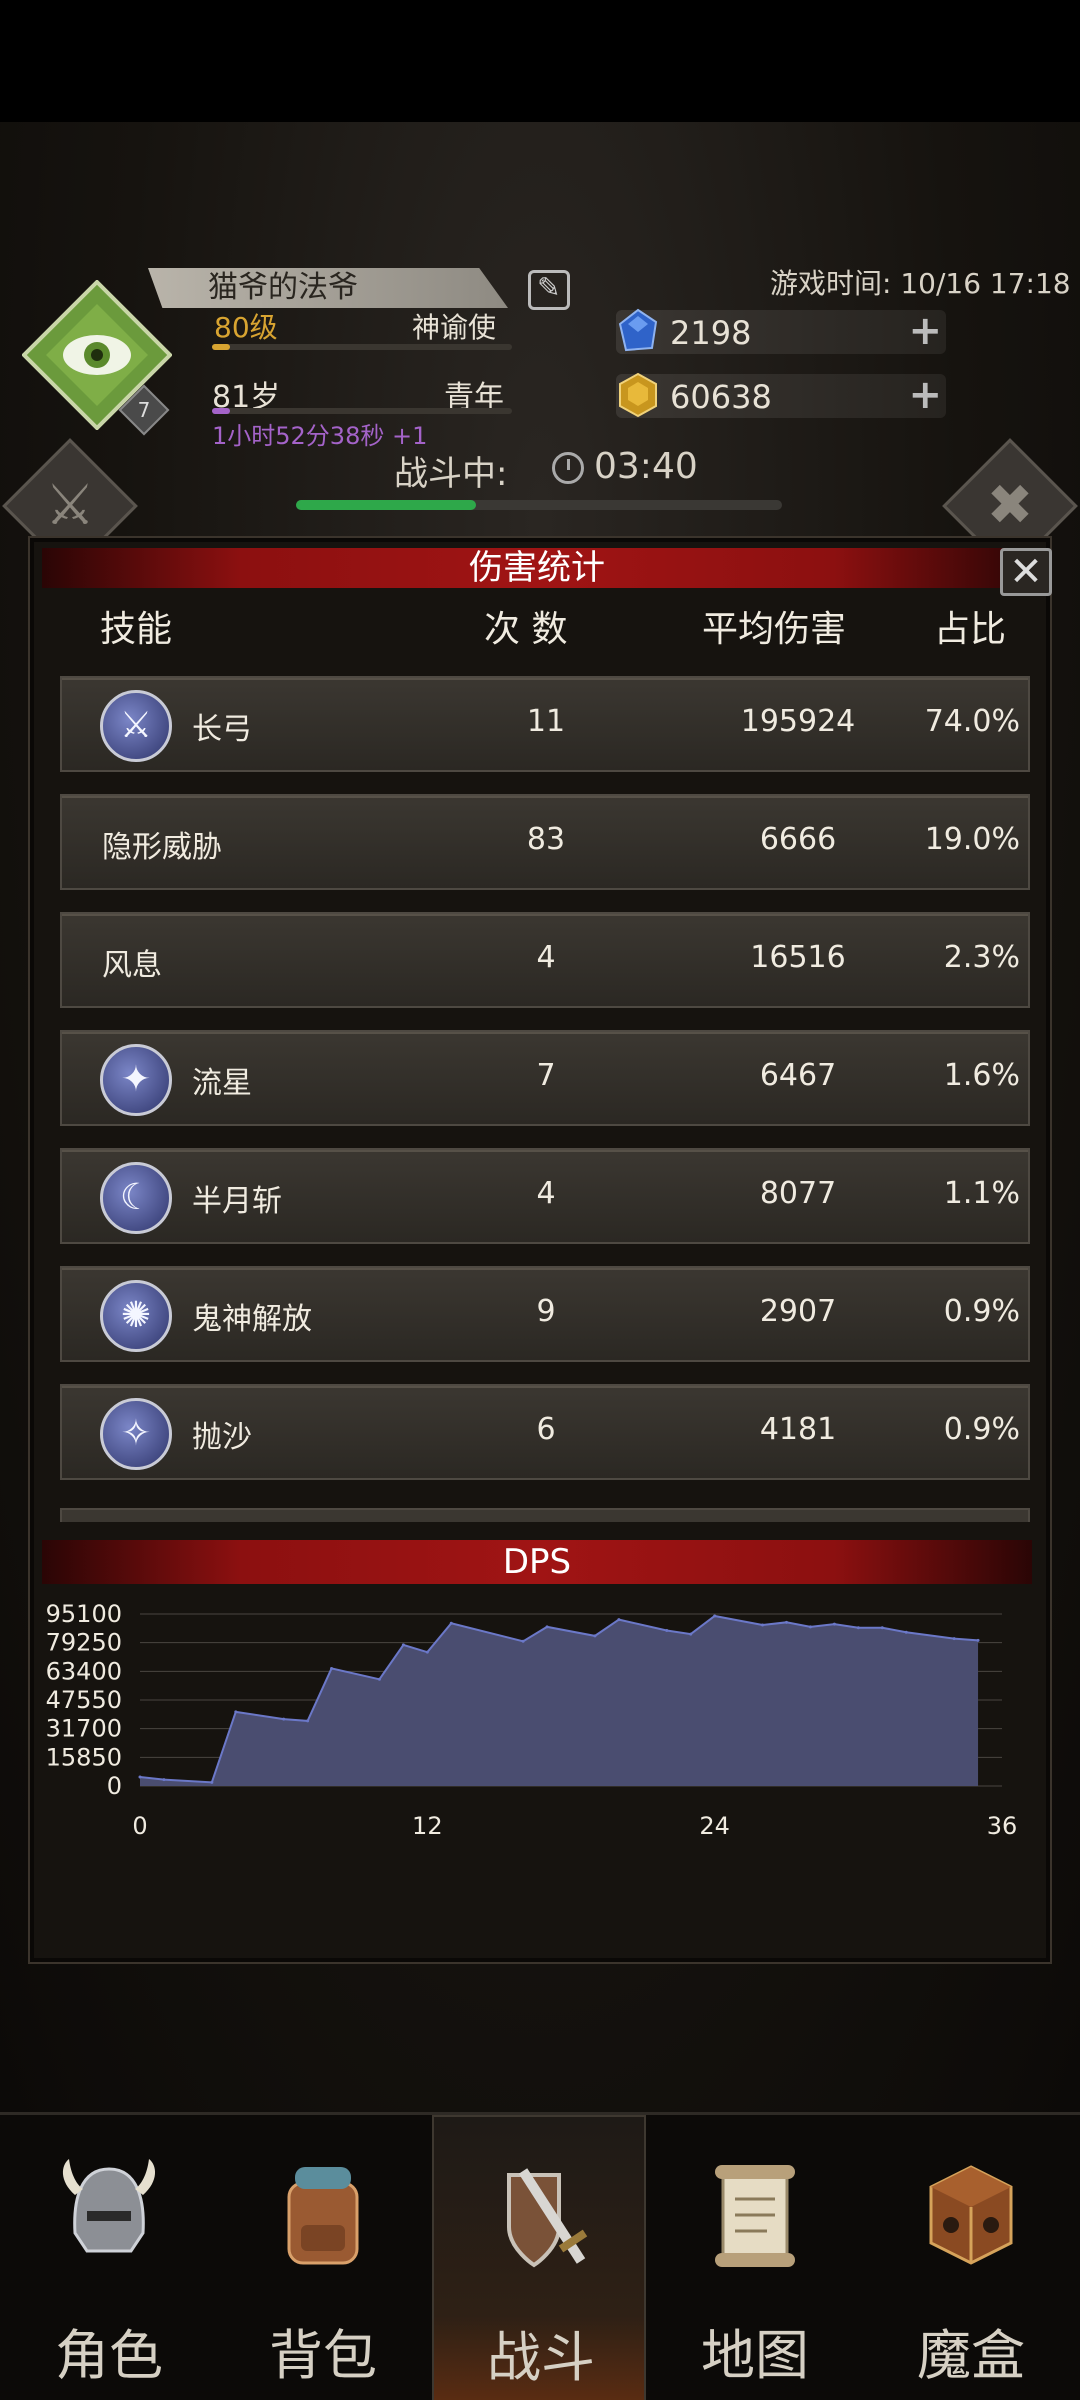 The width and height of the screenshot is (1080, 2400). What do you see at coordinates (222, 729) in the screenshot?
I see `skill-name: 长弓` at bounding box center [222, 729].